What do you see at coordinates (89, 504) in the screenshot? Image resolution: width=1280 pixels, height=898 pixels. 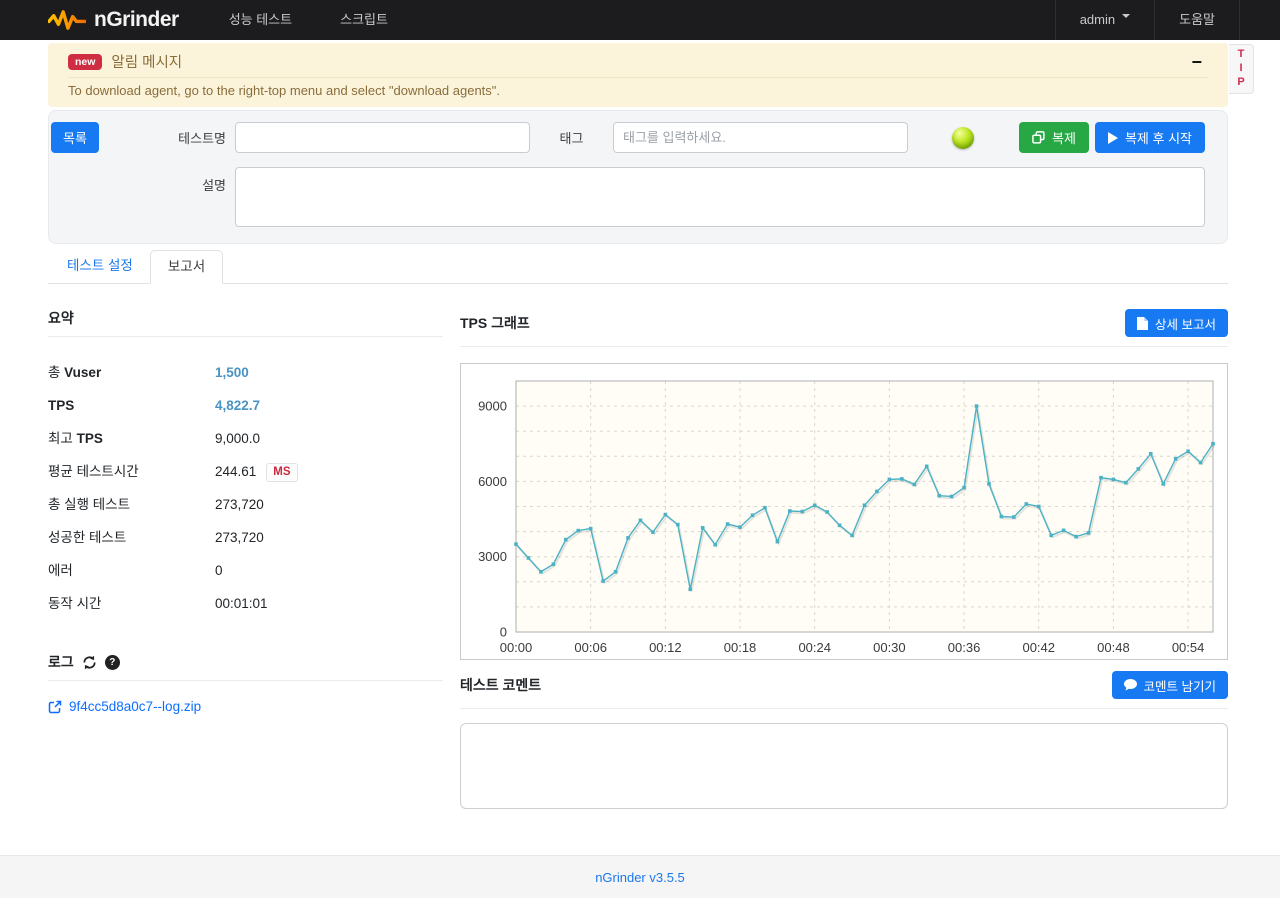 I see `summary-label: 총 실행 테스트` at bounding box center [89, 504].